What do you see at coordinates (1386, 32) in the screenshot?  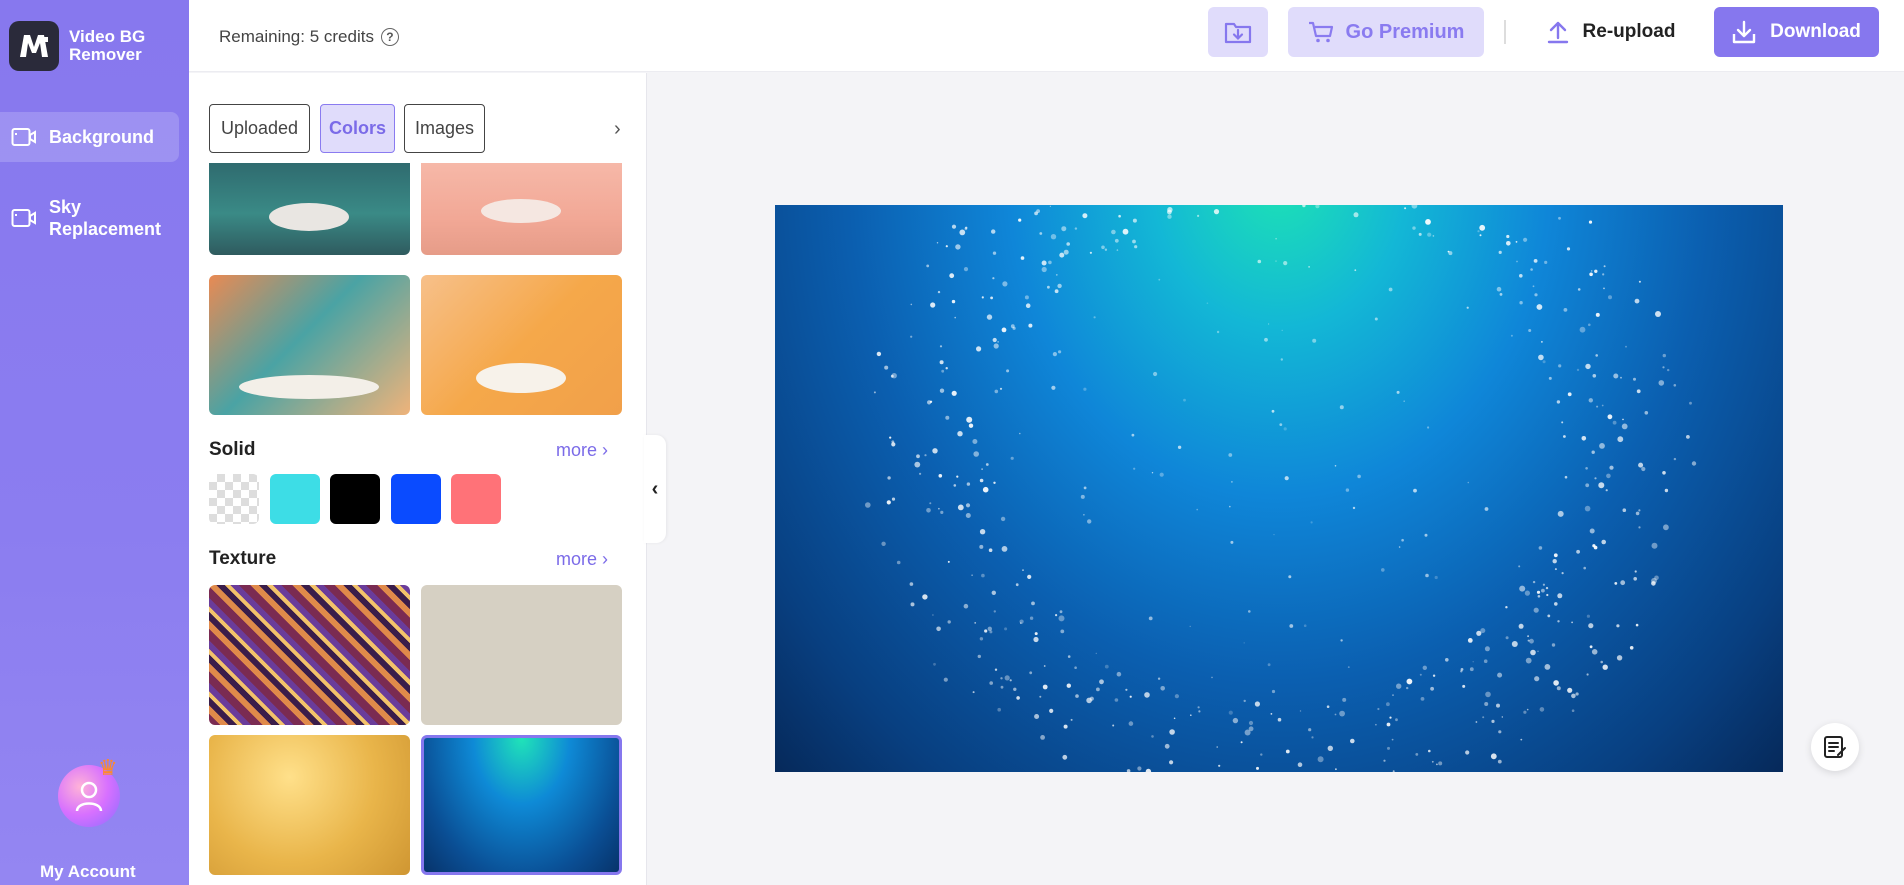 I see `go-premium-button: Go Premium` at bounding box center [1386, 32].